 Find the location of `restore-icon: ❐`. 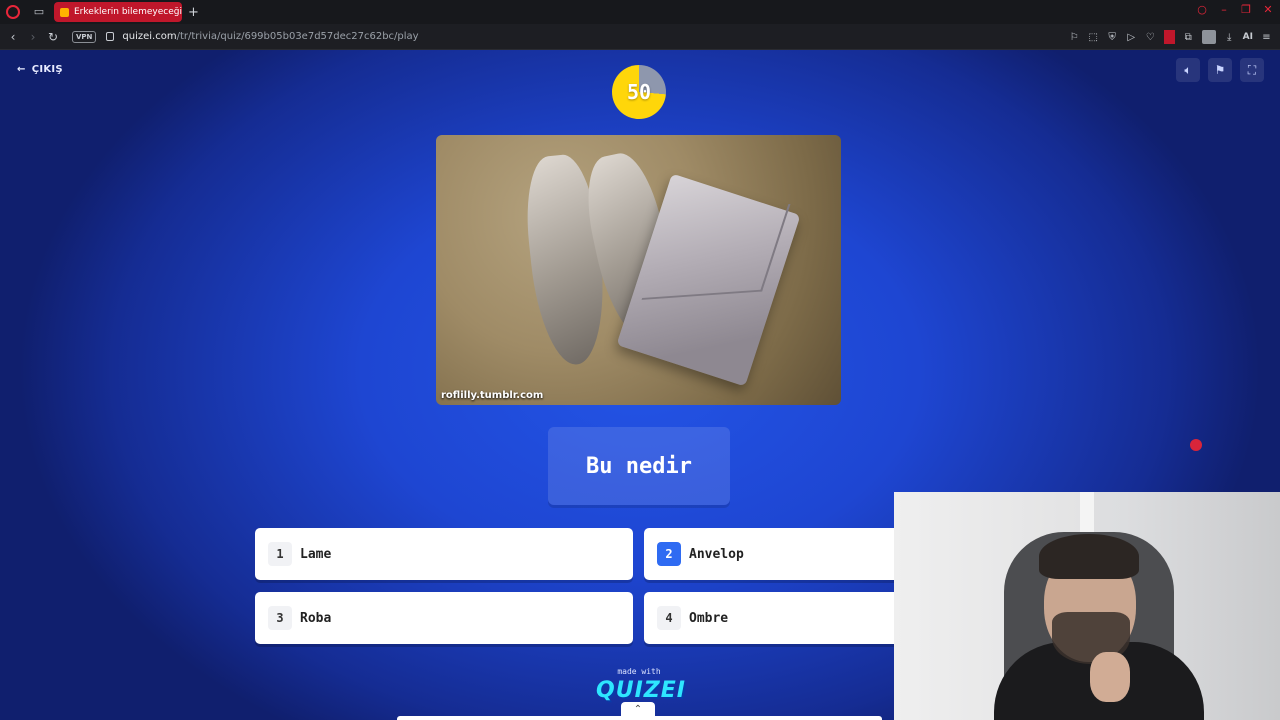

restore-icon: ❐ is located at coordinates (1246, 10).